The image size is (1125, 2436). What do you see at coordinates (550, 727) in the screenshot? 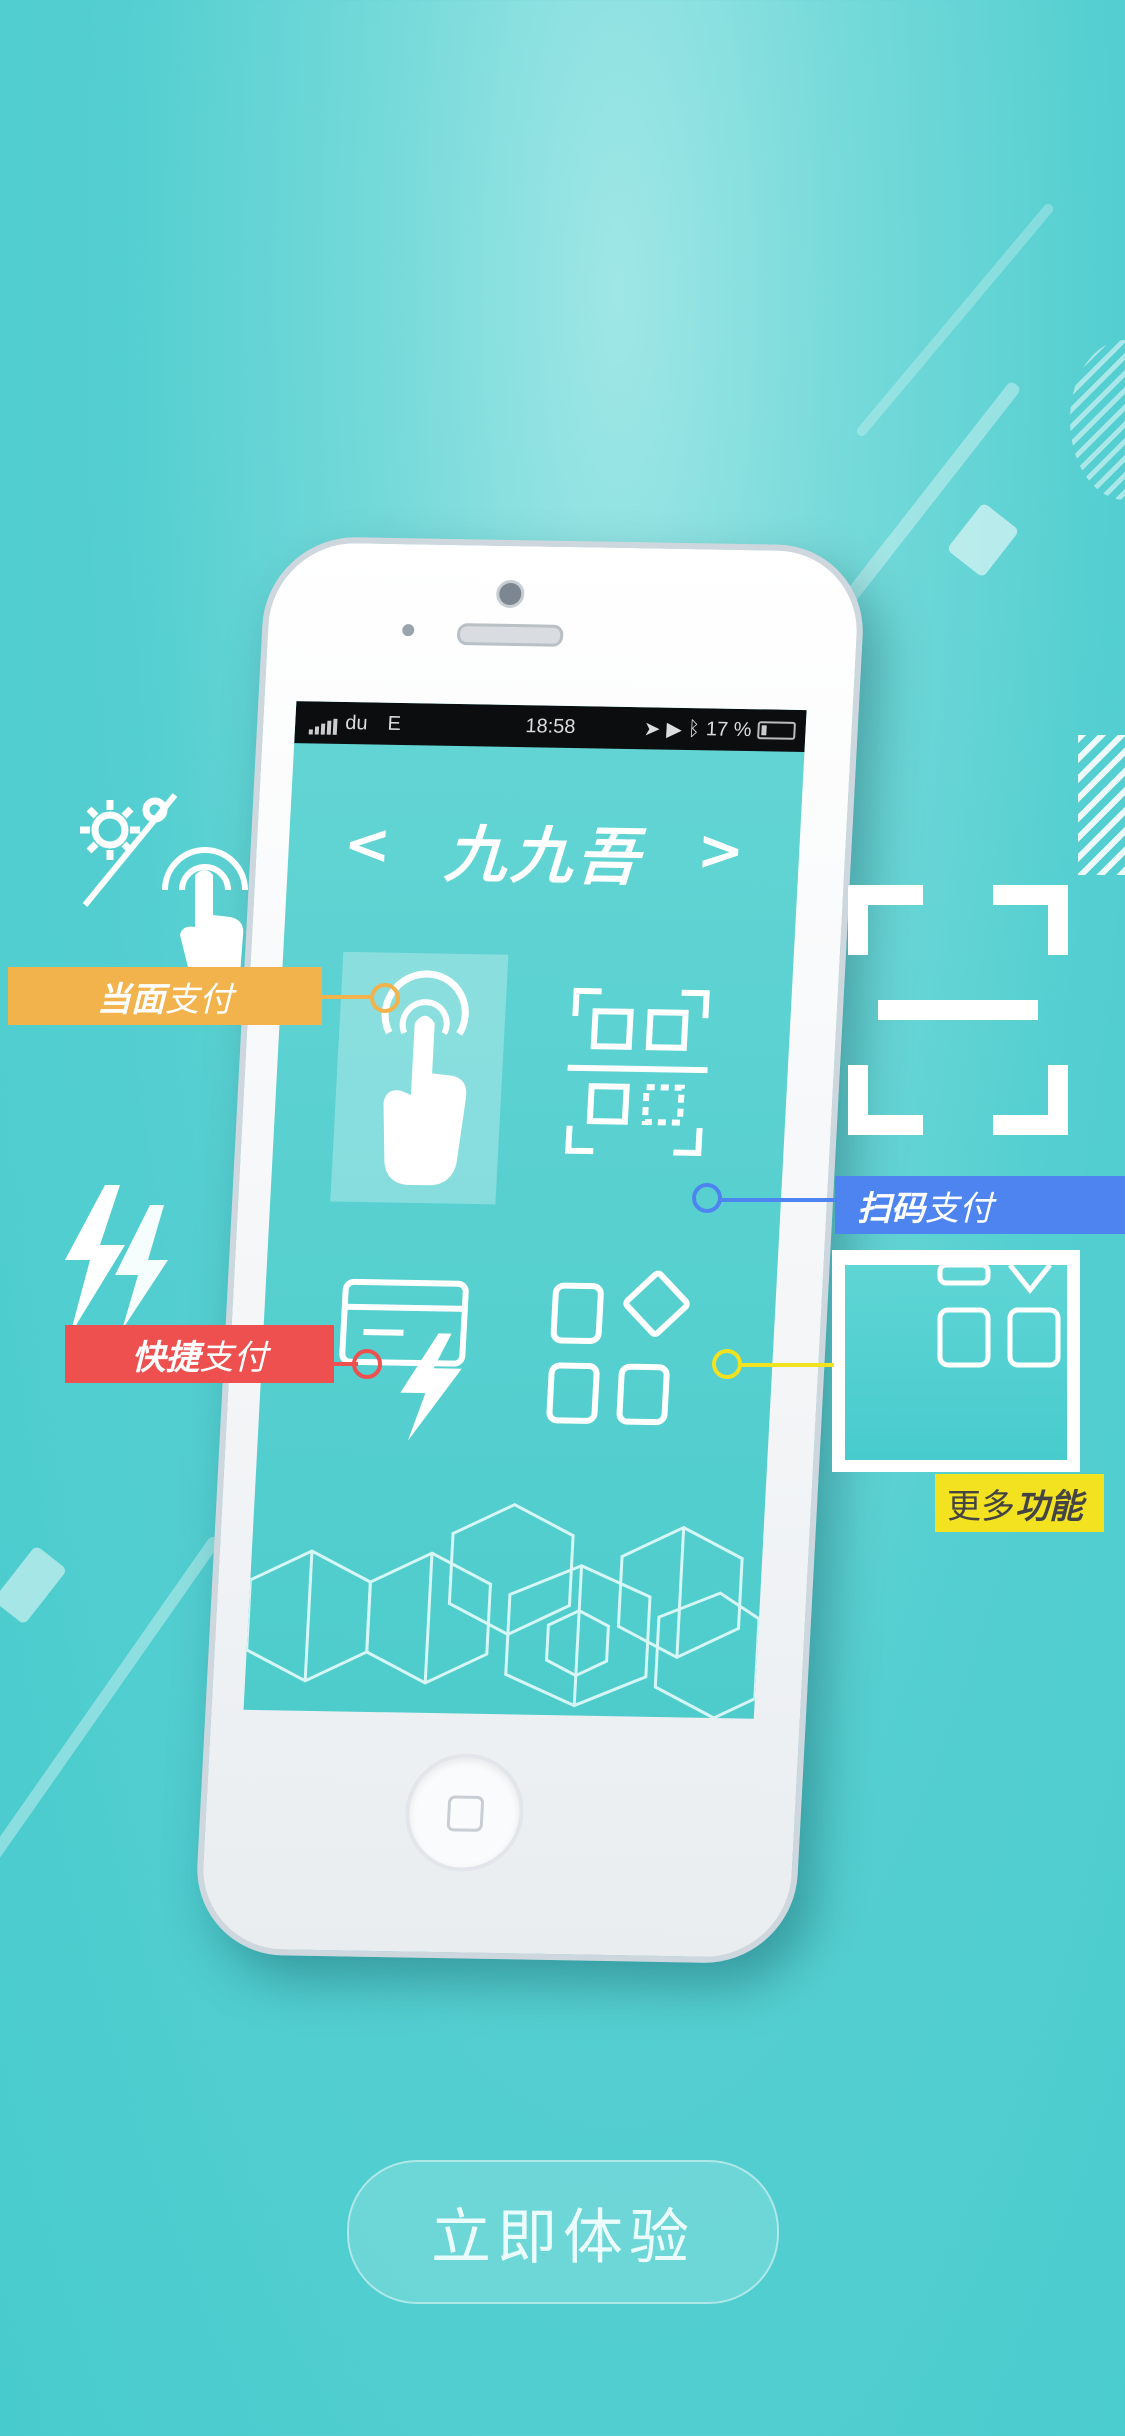
I see `status-bar: du E 18:58 ➤ ▶ ᛒ 17 %` at bounding box center [550, 727].